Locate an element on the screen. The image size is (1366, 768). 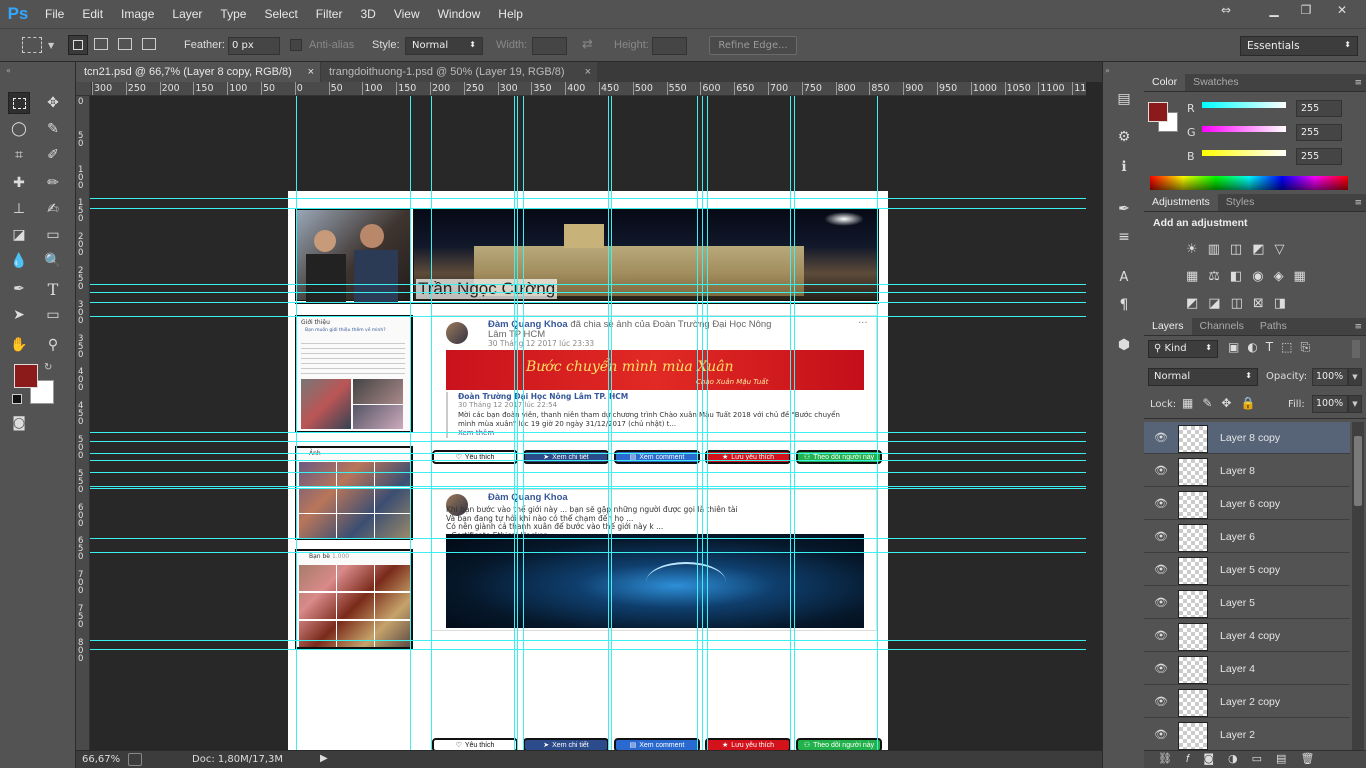
style-select: Normal ⬍ is located at coordinates (444, 46).